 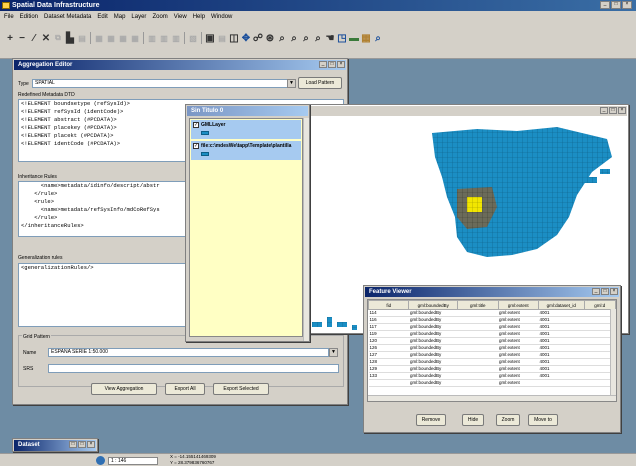 I want to click on table-cell: 114, so click(x=388, y=313).